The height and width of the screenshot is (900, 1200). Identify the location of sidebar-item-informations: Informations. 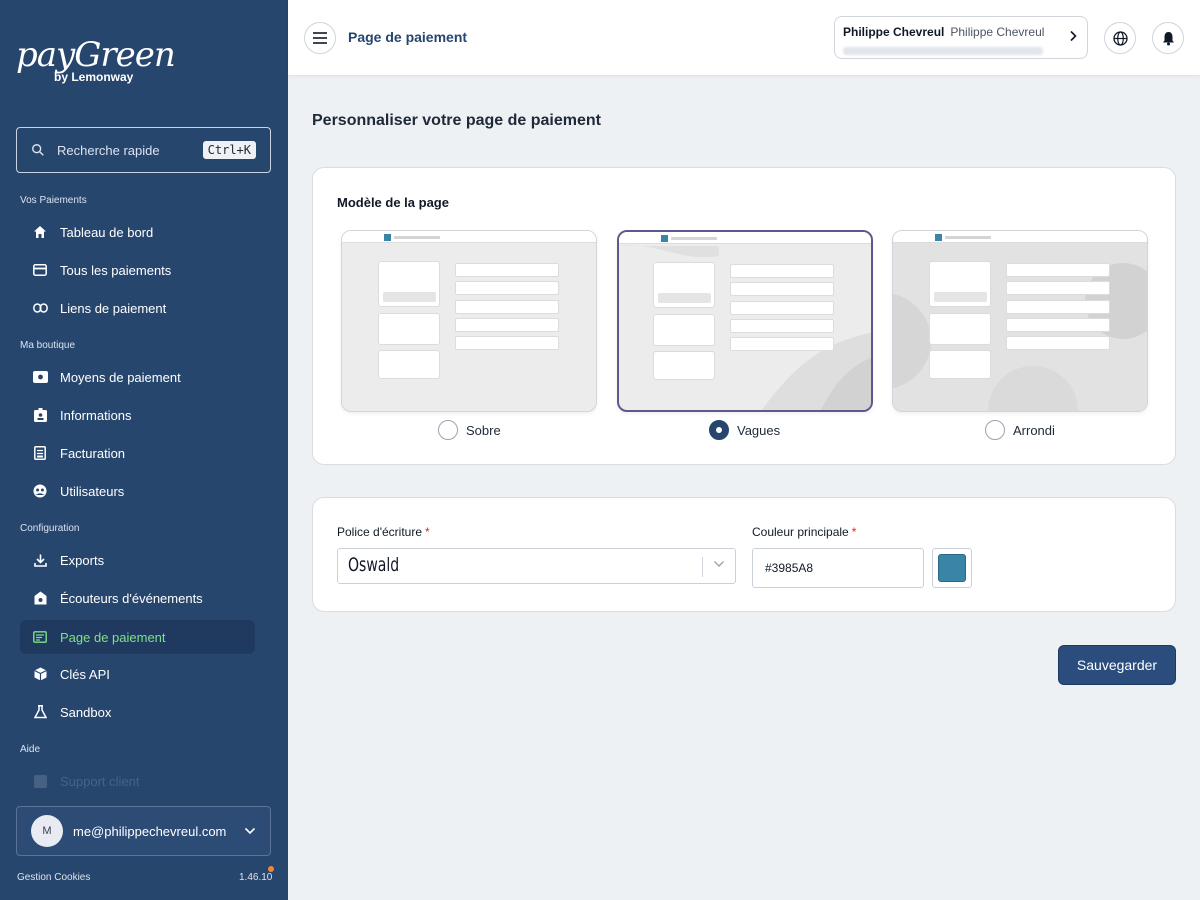
(137, 415).